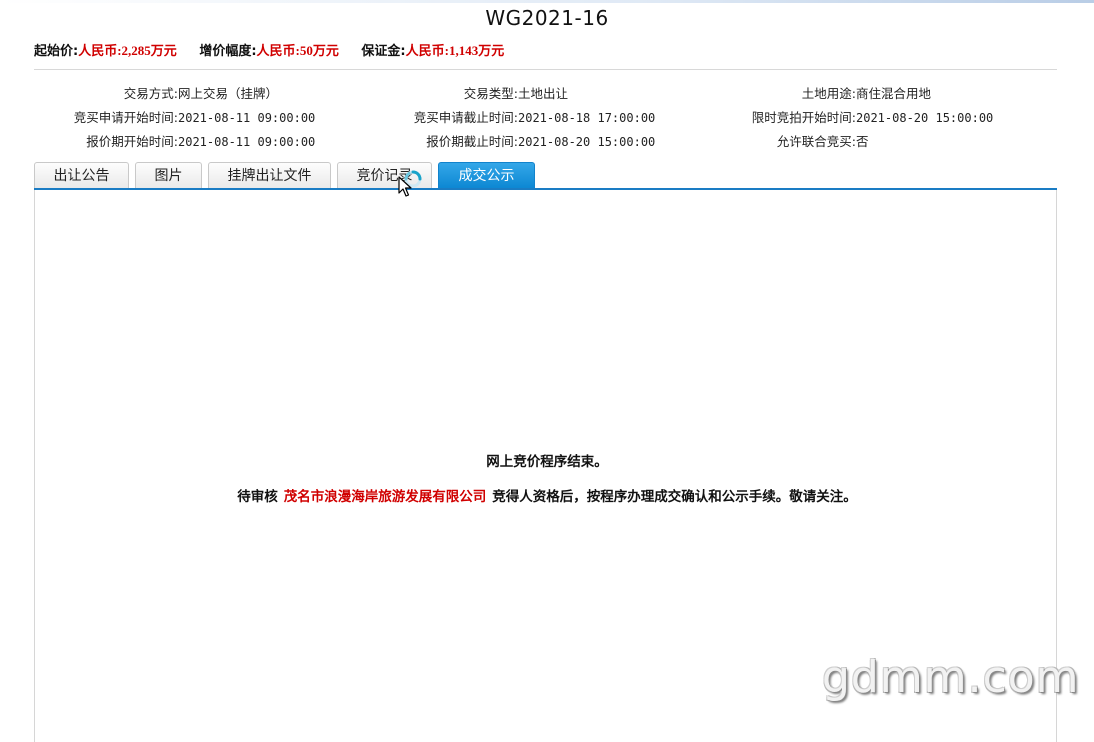  Describe the element at coordinates (455, 50) in the screenshot. I see `deposit-value: 人民币:1,143万元` at that location.